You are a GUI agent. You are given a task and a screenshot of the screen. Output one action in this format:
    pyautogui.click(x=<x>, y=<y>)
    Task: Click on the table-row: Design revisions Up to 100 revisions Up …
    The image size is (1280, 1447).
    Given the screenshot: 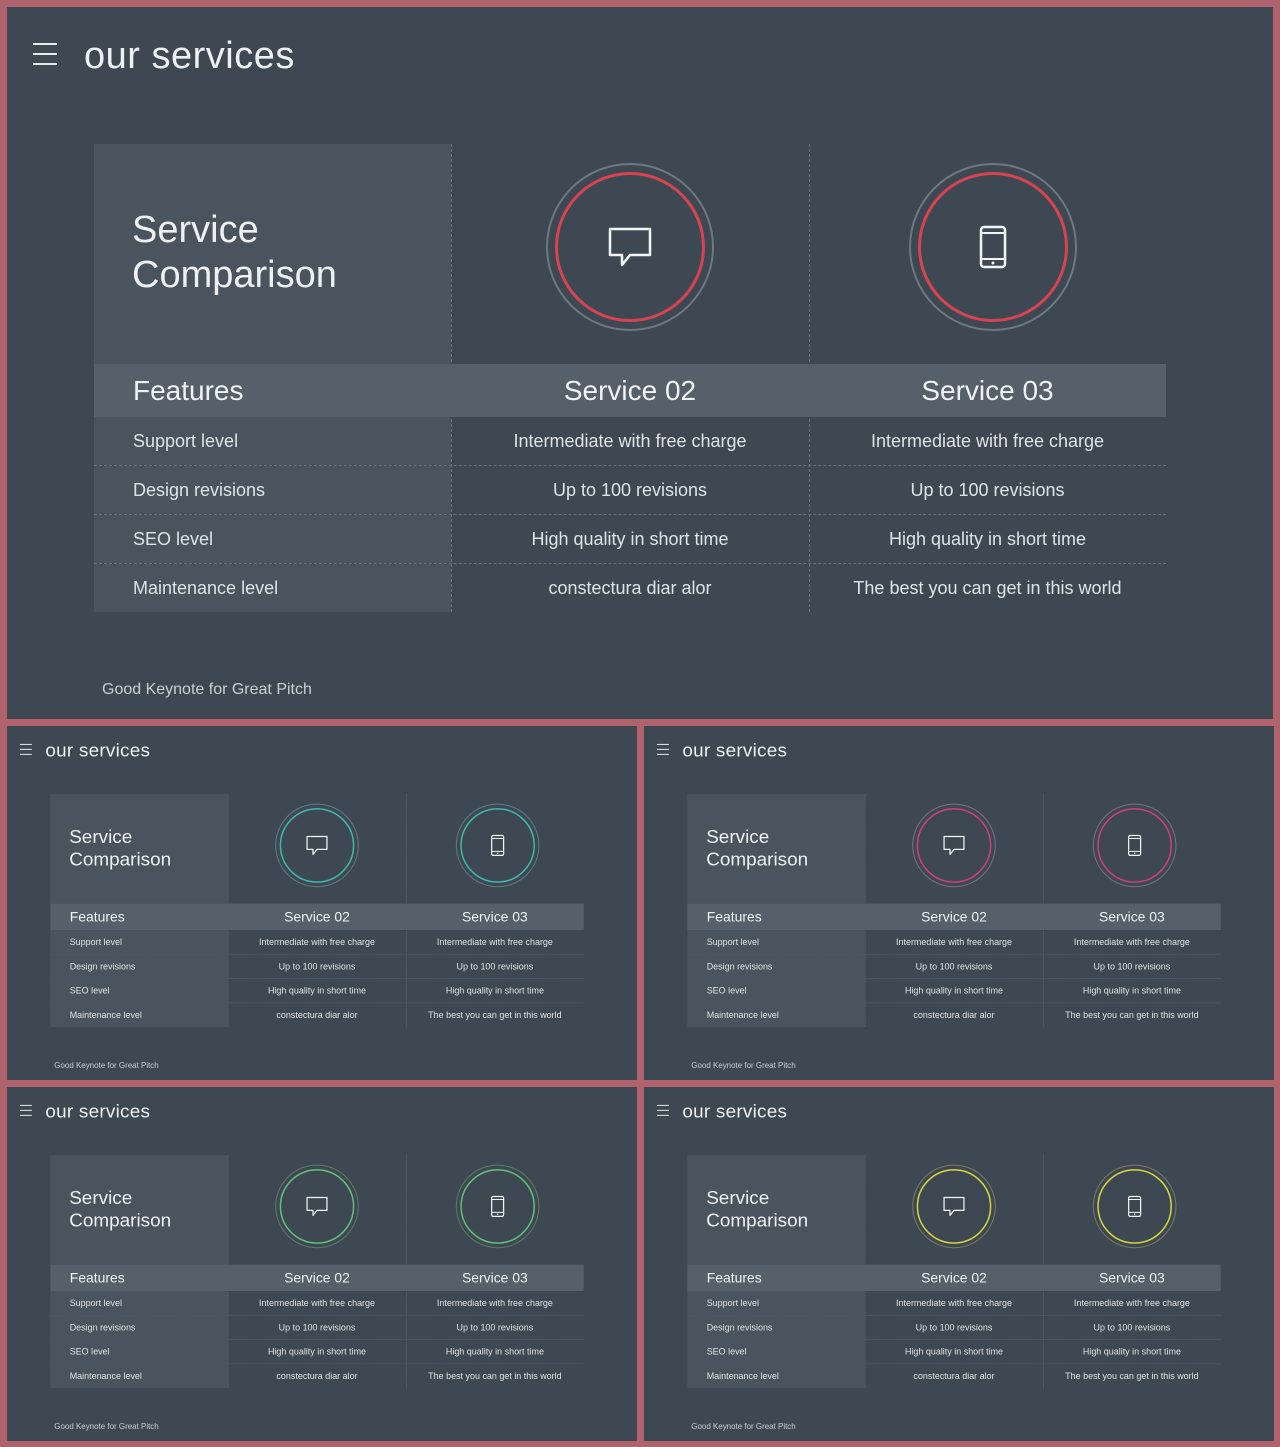 What is the action you would take?
    pyautogui.click(x=317, y=966)
    